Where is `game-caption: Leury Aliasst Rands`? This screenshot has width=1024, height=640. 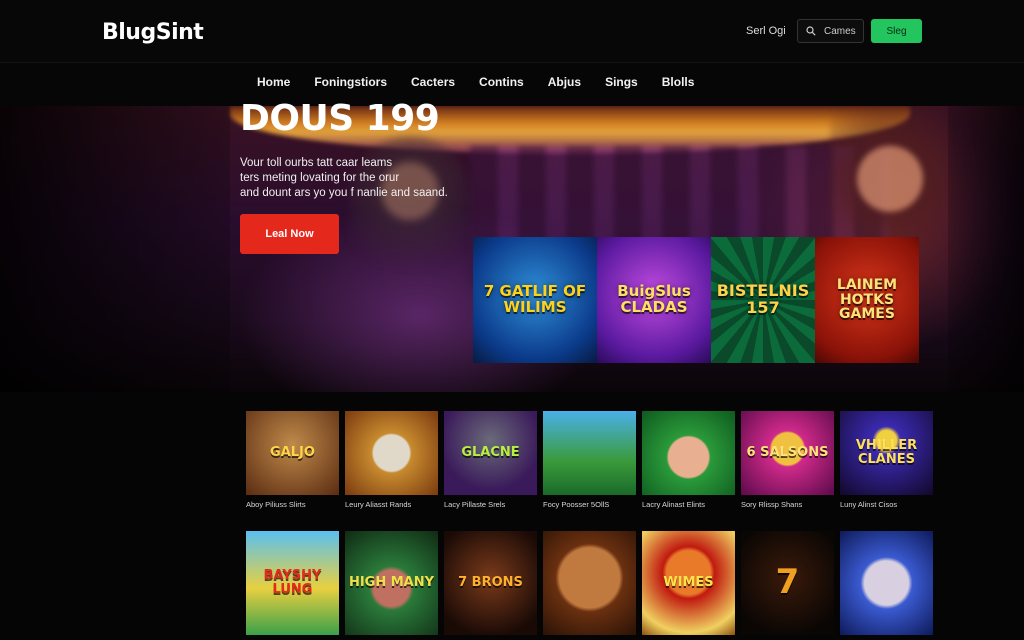
game-caption: Leury Aliasst Rands is located at coordinates (378, 504).